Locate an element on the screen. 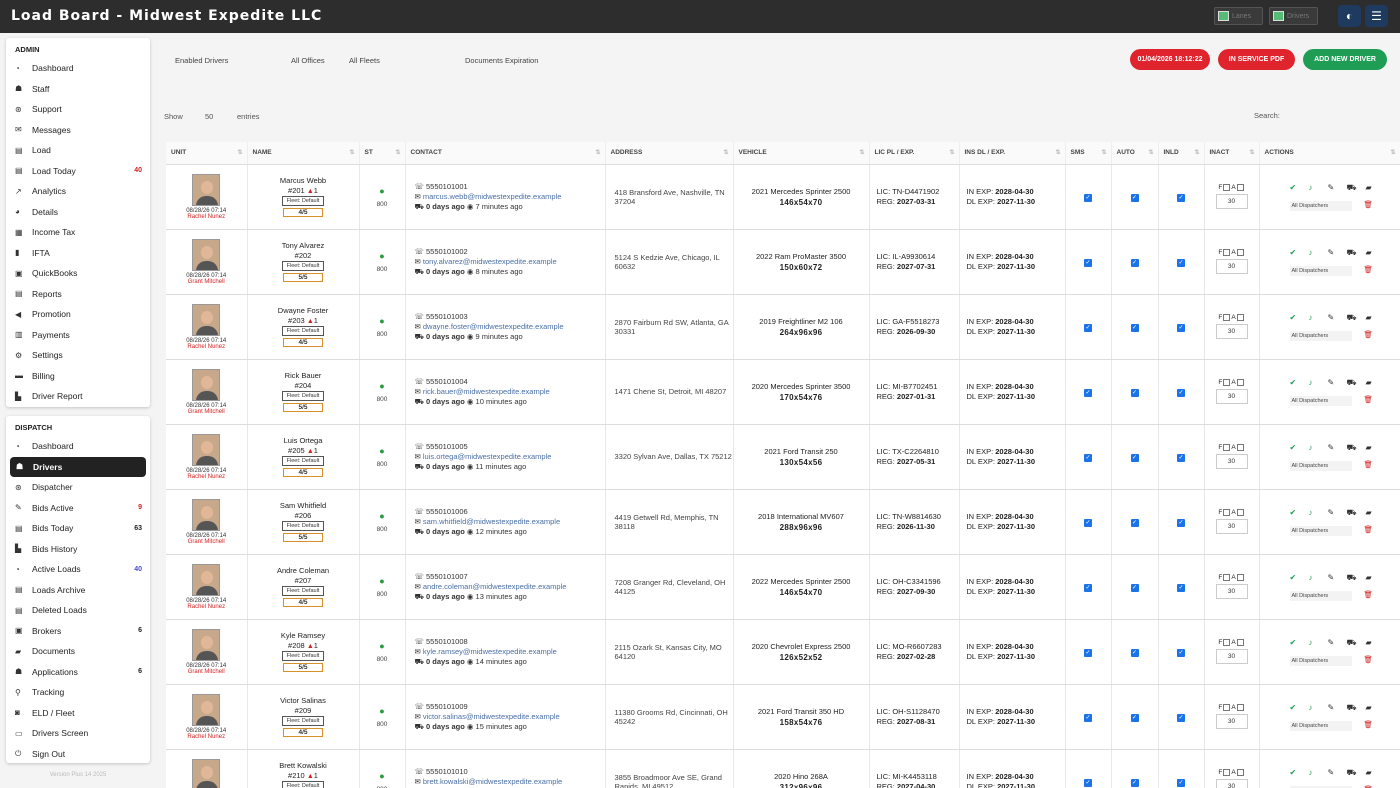 The image size is (1400, 788). driver-name: Marcus Webb is located at coordinates (303, 180).